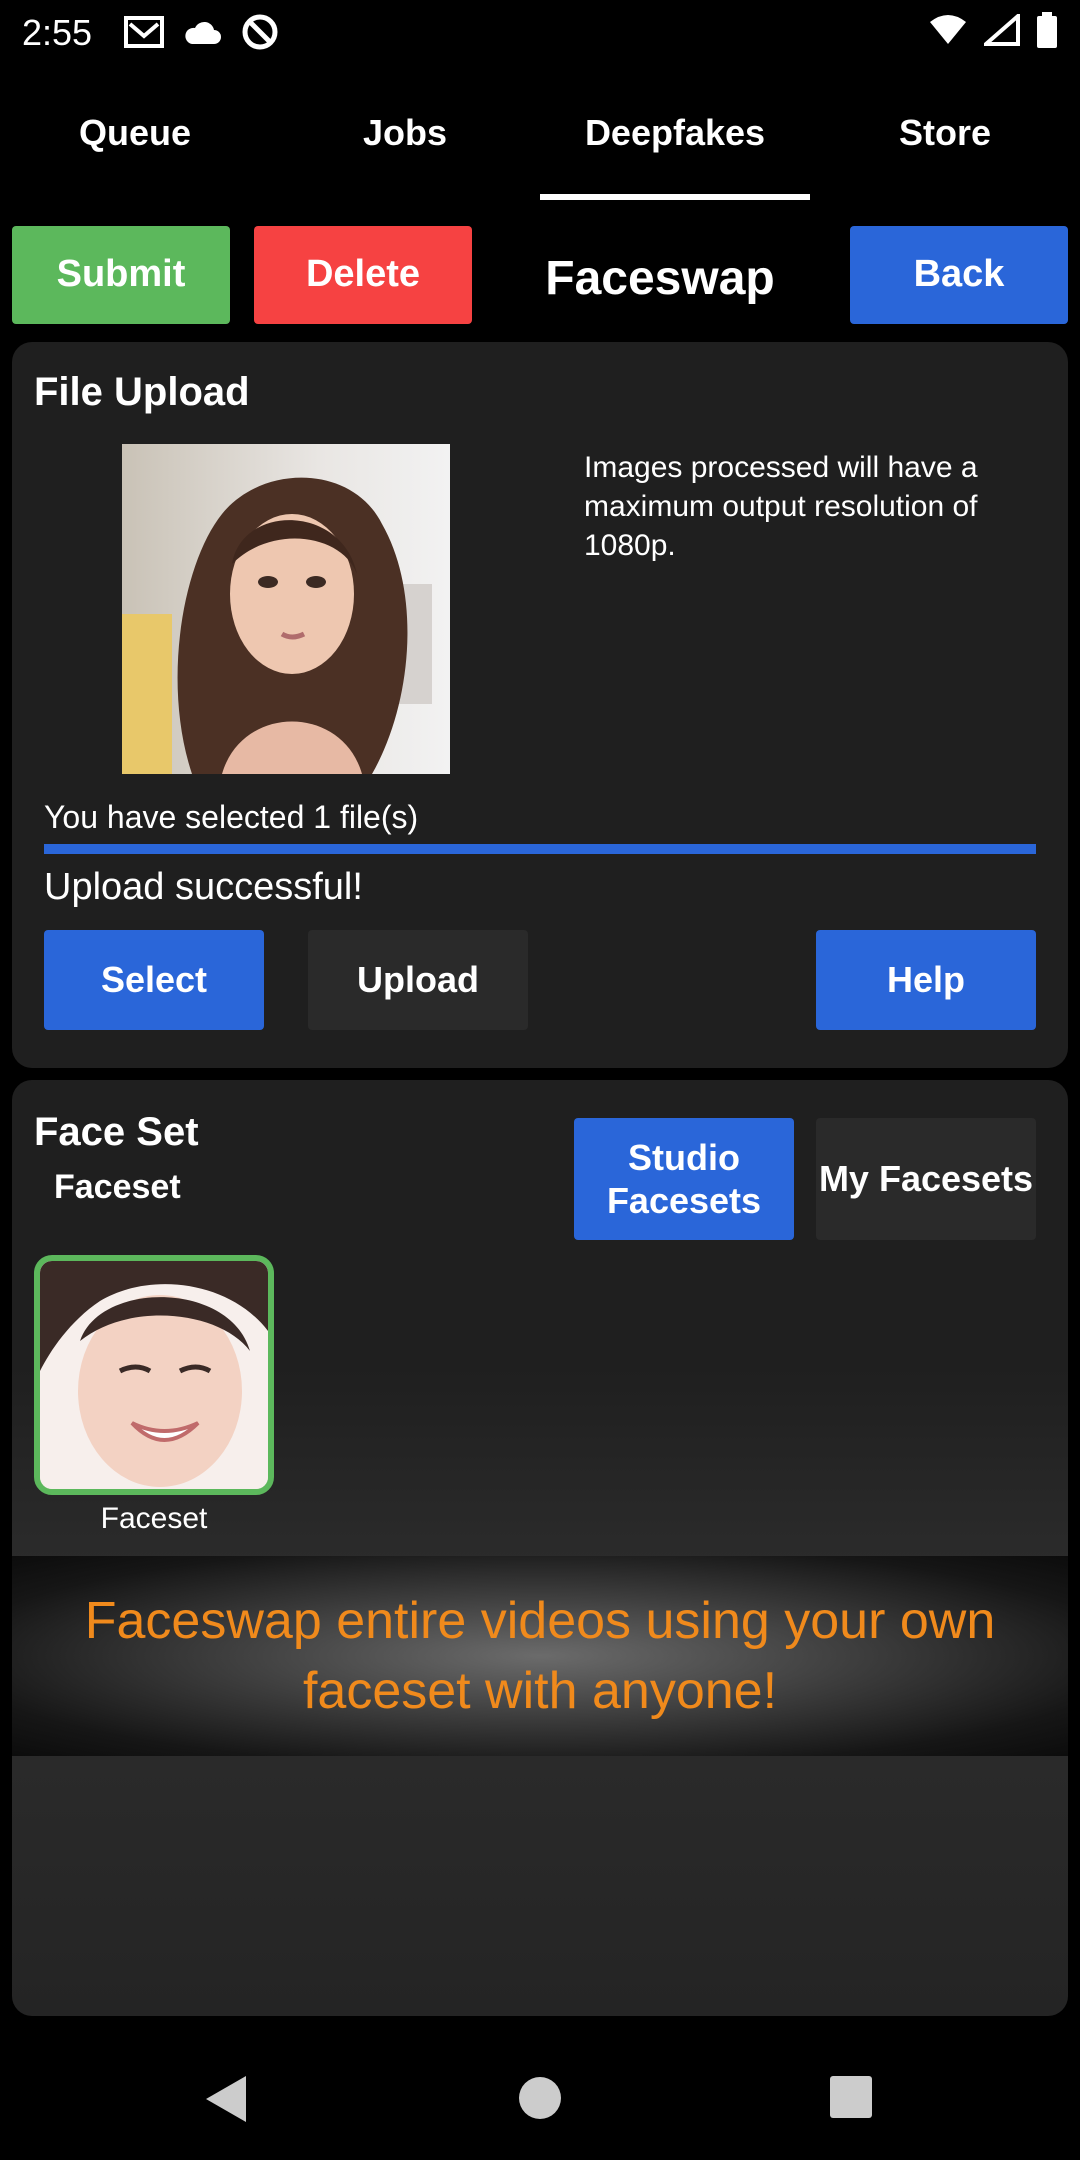 The height and width of the screenshot is (2160, 1080). I want to click on back-nav-icon, so click(226, 2099).